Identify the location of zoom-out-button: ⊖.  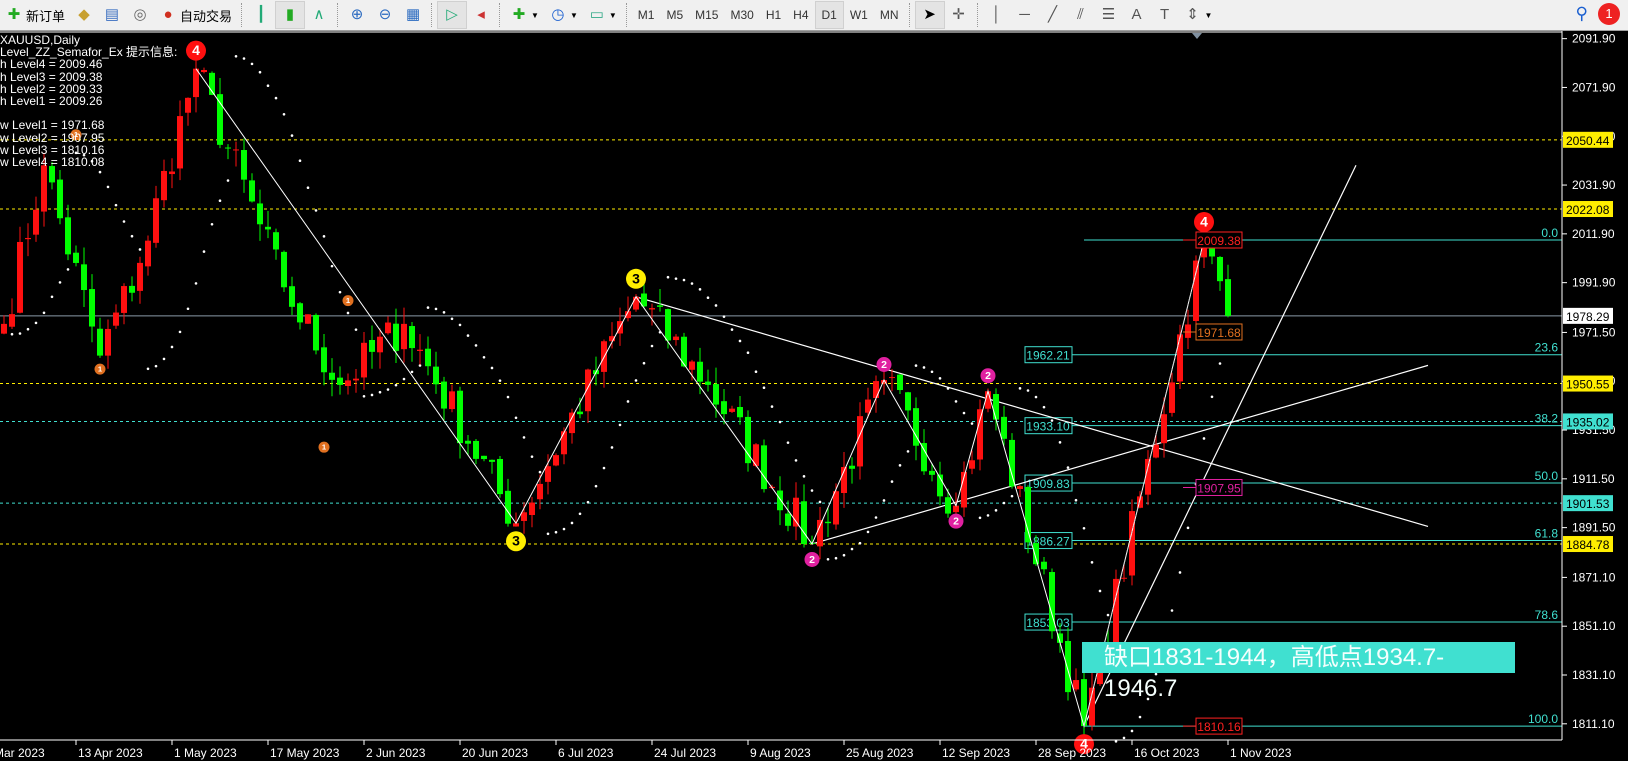
(385, 15).